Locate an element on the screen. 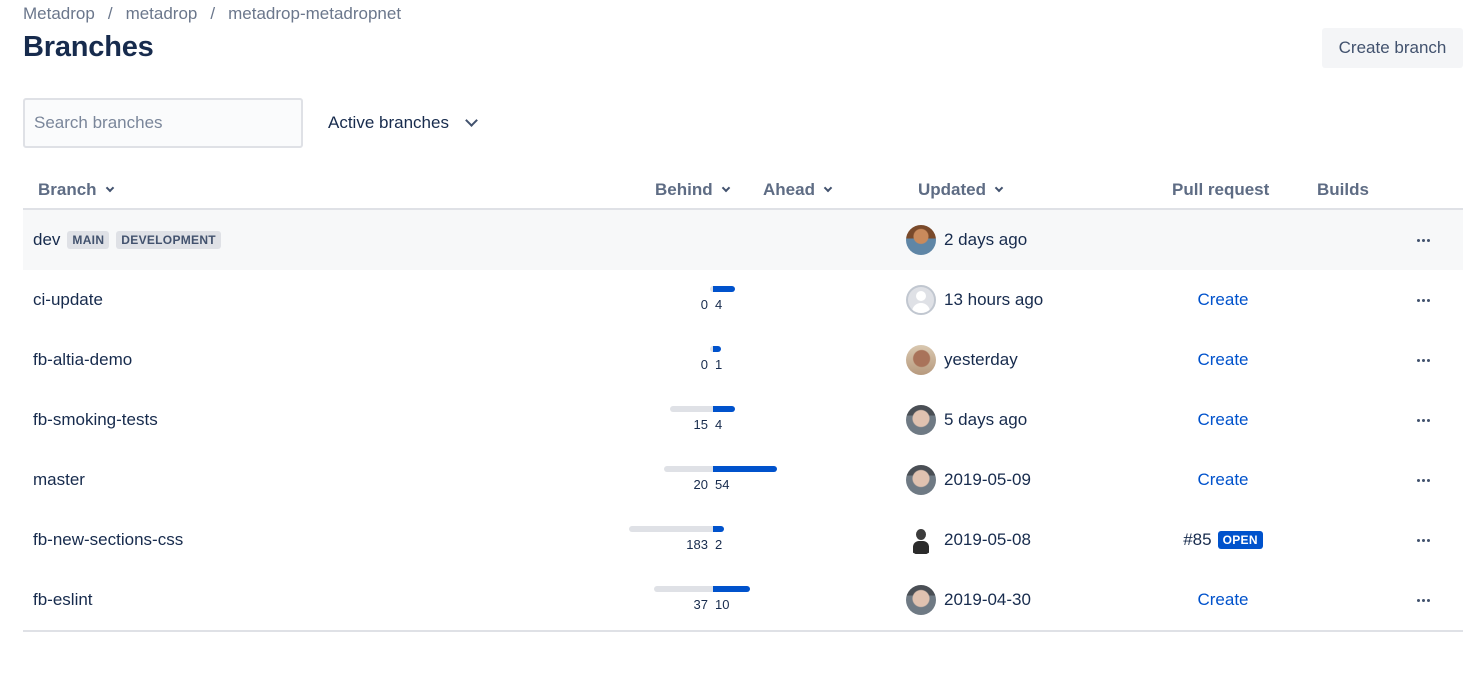  updated-cell: 5 days ago is located at coordinates (966, 420).